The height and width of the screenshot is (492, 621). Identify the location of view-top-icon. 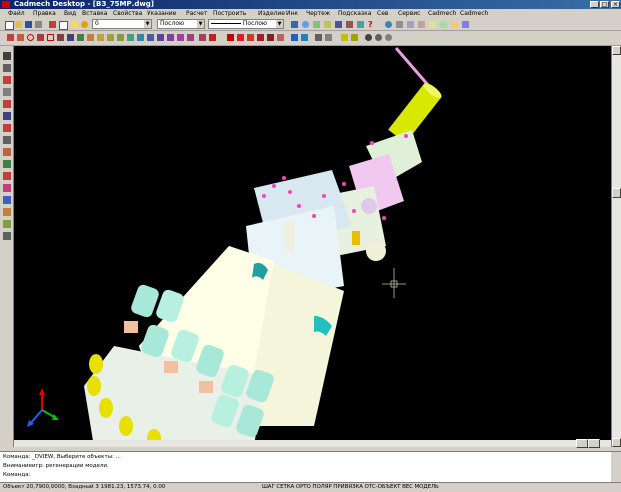
(410, 24).